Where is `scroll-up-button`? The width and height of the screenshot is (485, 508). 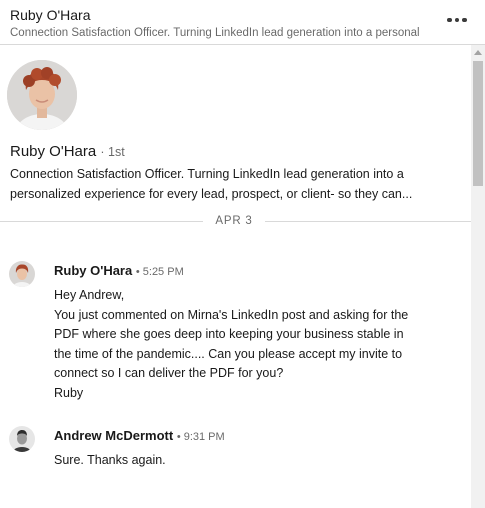
scroll-up-button is located at coordinates (478, 52).